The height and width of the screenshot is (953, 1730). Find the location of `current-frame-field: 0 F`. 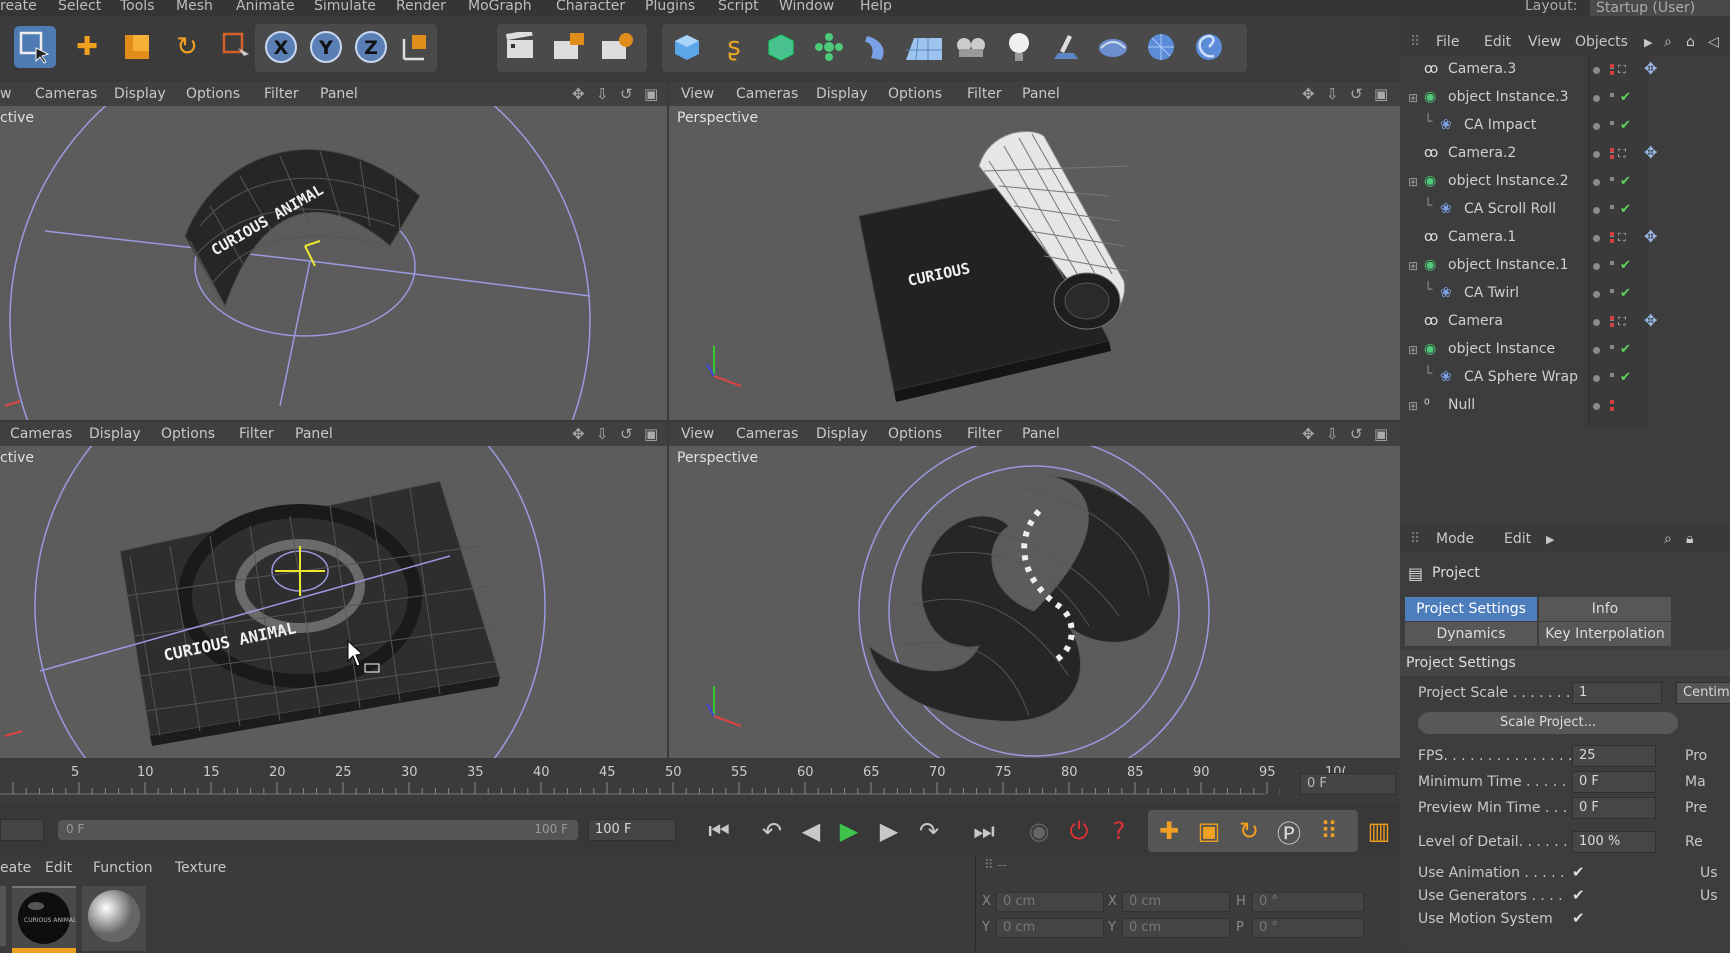

current-frame-field: 0 F is located at coordinates (1348, 784).